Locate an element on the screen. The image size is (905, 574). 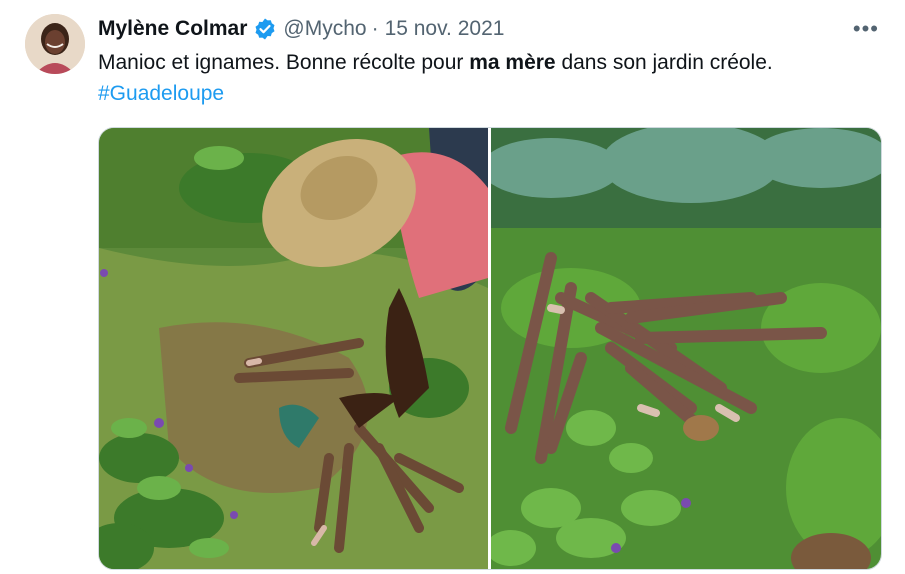
tweet-header: Mylène Colmar @Mycho · 15 nov. 2021 is located at coordinates (491, 29).